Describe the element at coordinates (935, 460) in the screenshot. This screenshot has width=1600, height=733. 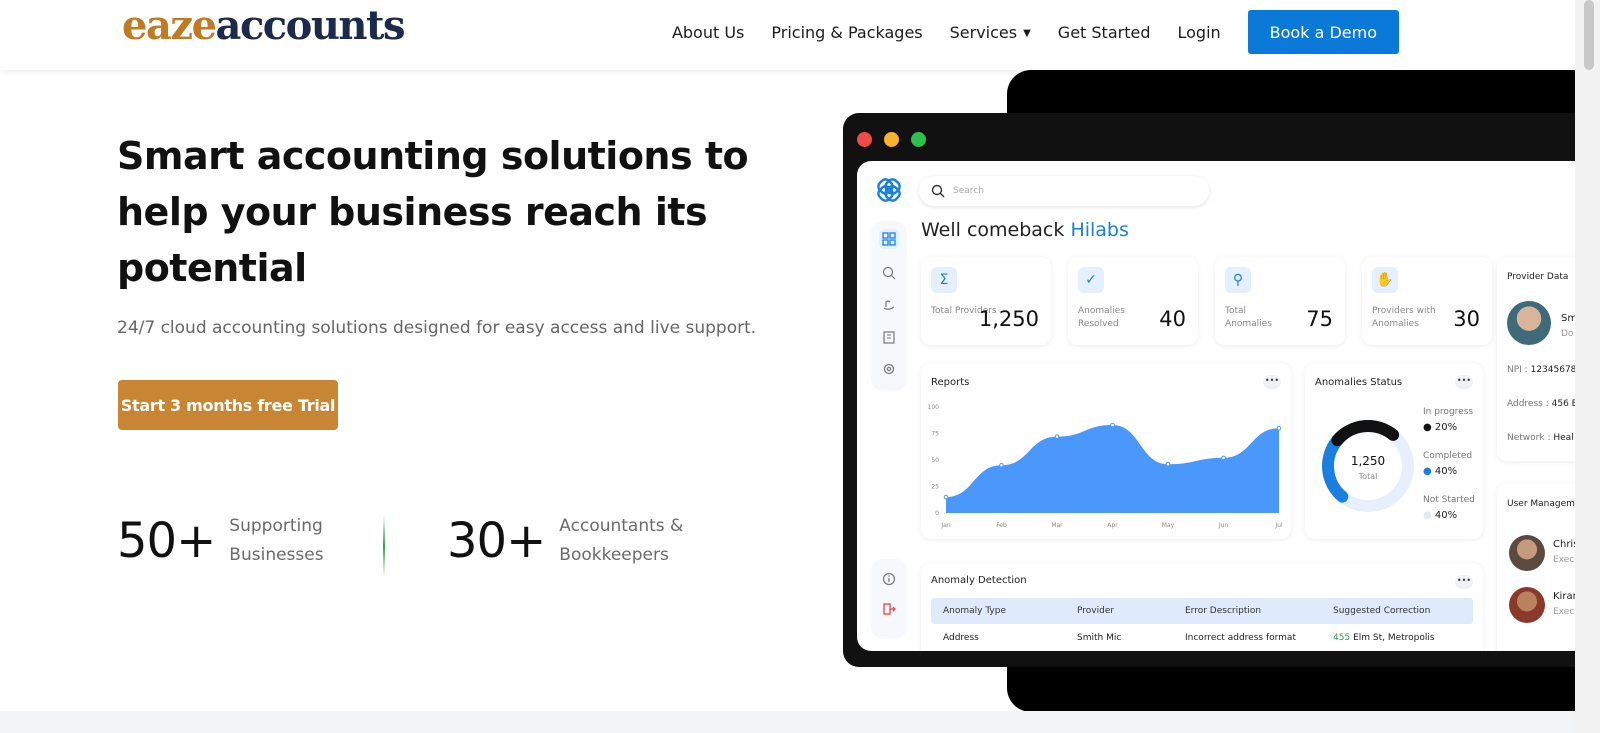
I see `y-tick-label: 50` at that location.